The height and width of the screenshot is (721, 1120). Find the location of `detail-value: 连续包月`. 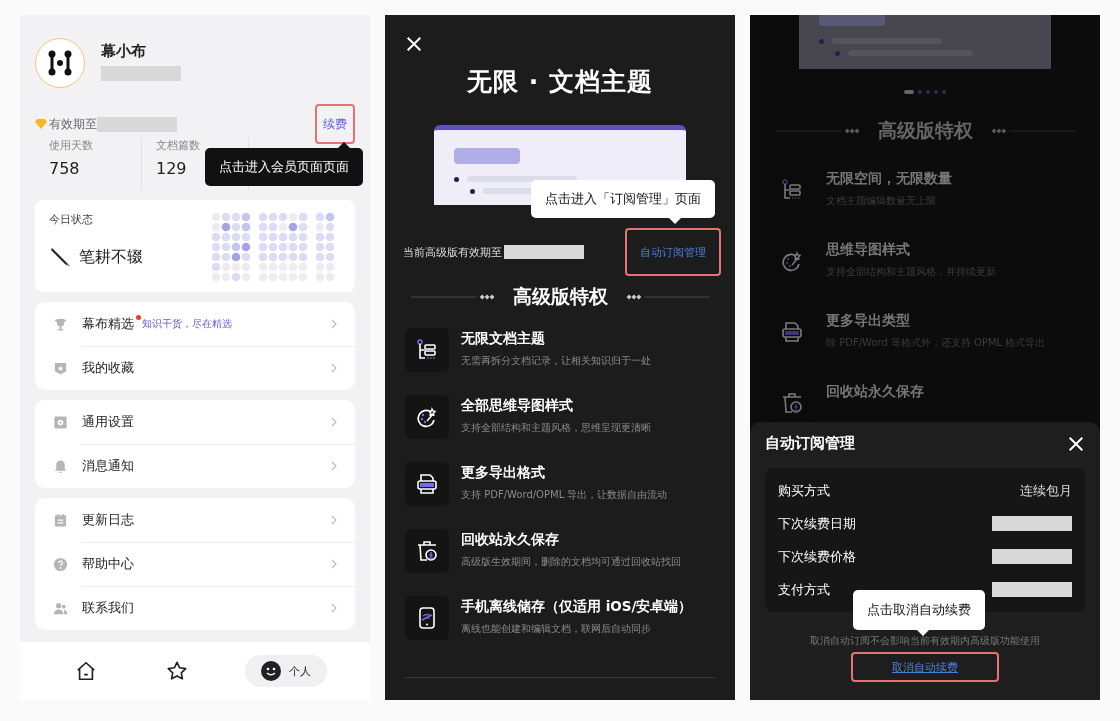

detail-value: 连续包月 is located at coordinates (1046, 490).